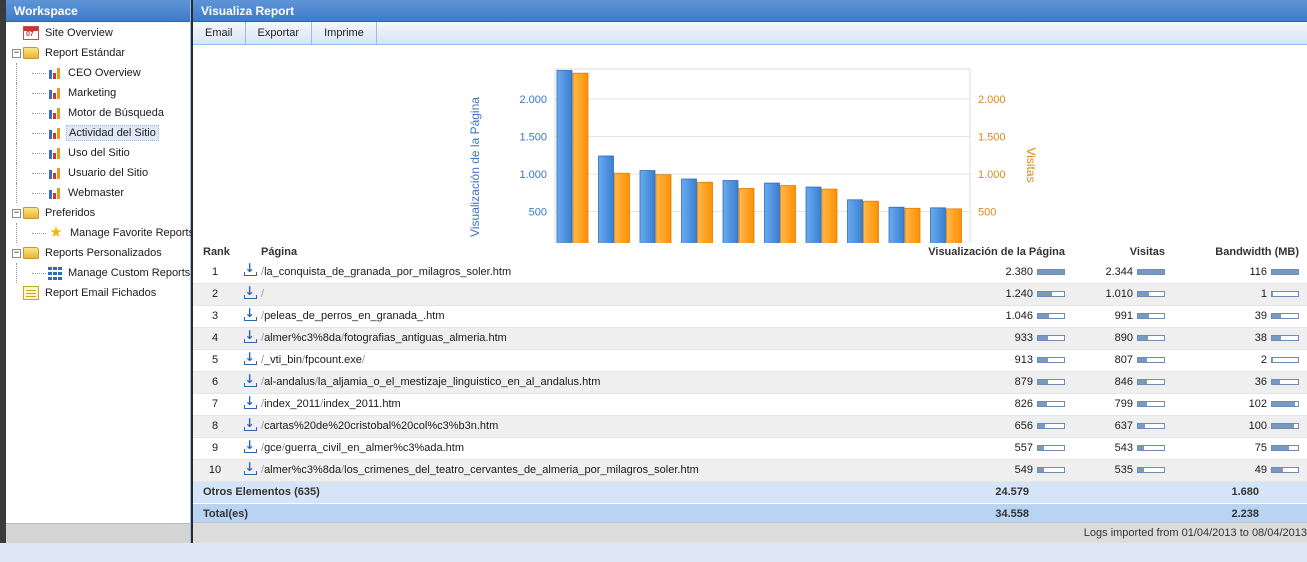  I want to click on sidebar-item-motor-de-b-squeda: Motor de Búsqueda, so click(98, 113).